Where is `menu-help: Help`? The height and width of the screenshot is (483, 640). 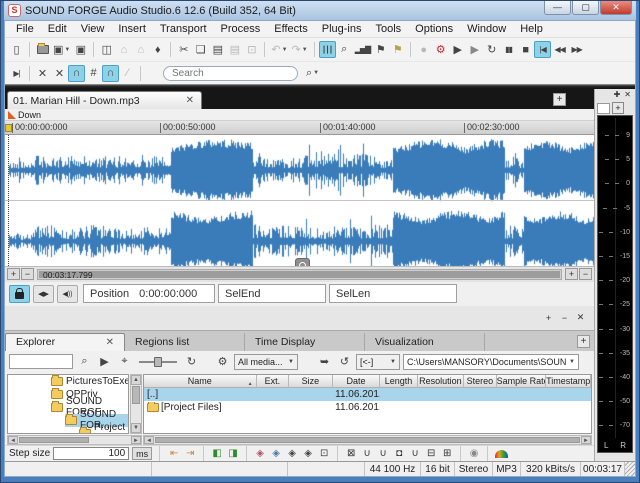 menu-help: Help is located at coordinates (531, 29).